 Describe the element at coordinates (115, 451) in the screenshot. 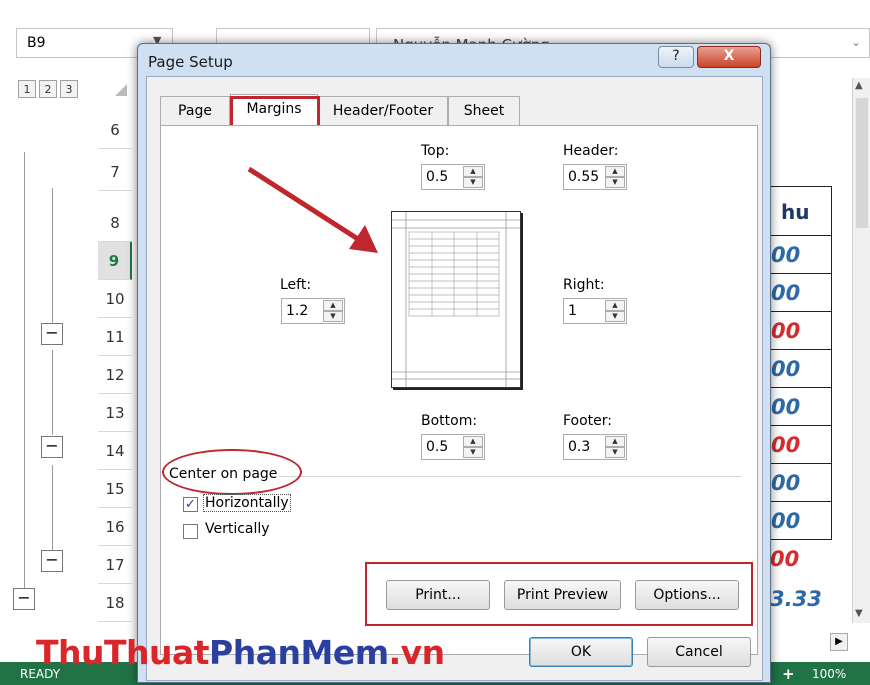

I see `row-header: 14` at that location.